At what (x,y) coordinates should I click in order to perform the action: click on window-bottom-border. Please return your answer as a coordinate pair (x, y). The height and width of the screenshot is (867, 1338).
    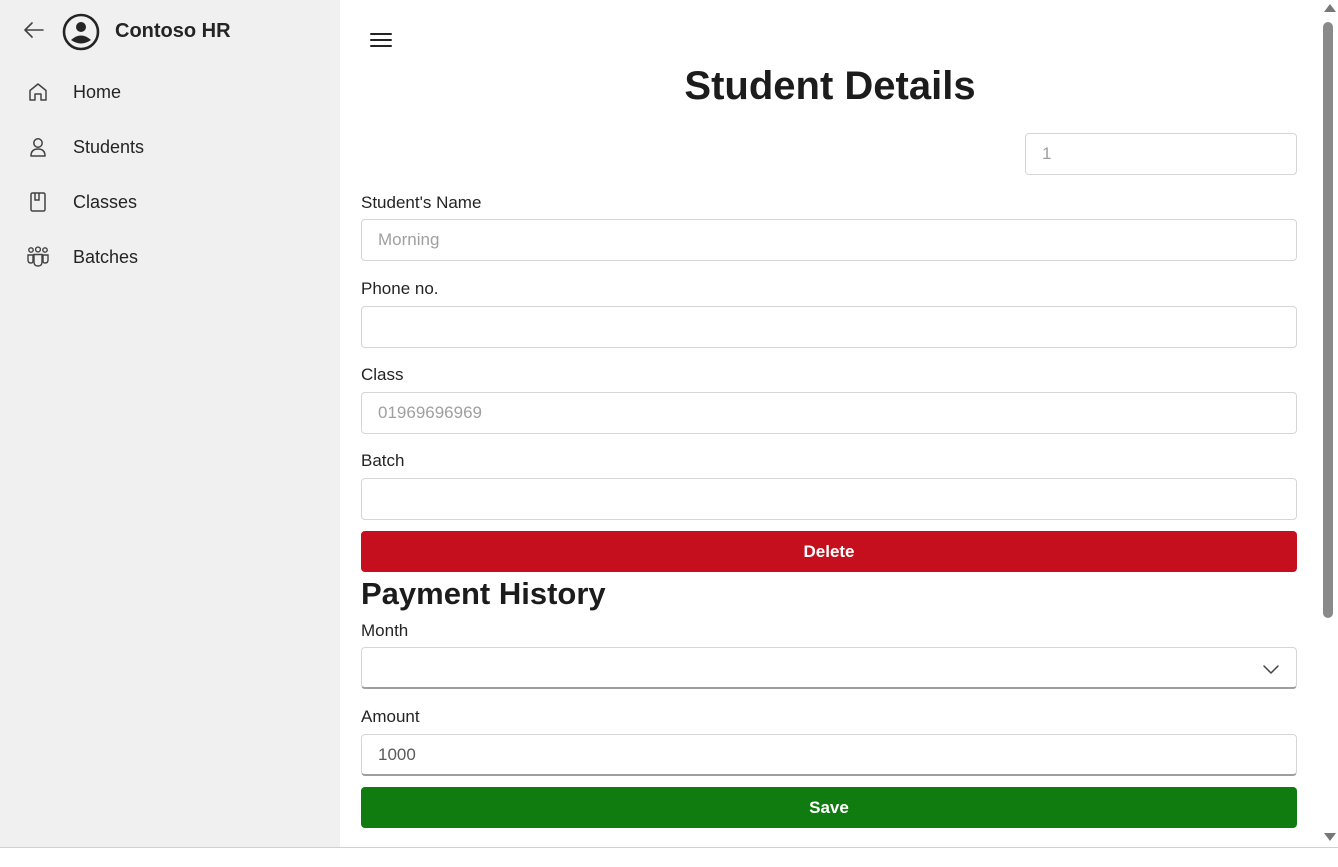
    Looking at the image, I should click on (669, 847).